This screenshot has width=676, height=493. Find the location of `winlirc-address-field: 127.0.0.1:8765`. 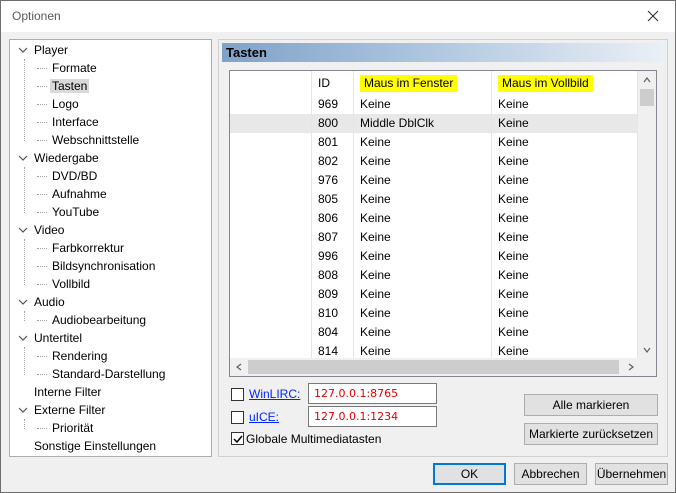

winlirc-address-field: 127.0.0.1:8765 is located at coordinates (372, 393).